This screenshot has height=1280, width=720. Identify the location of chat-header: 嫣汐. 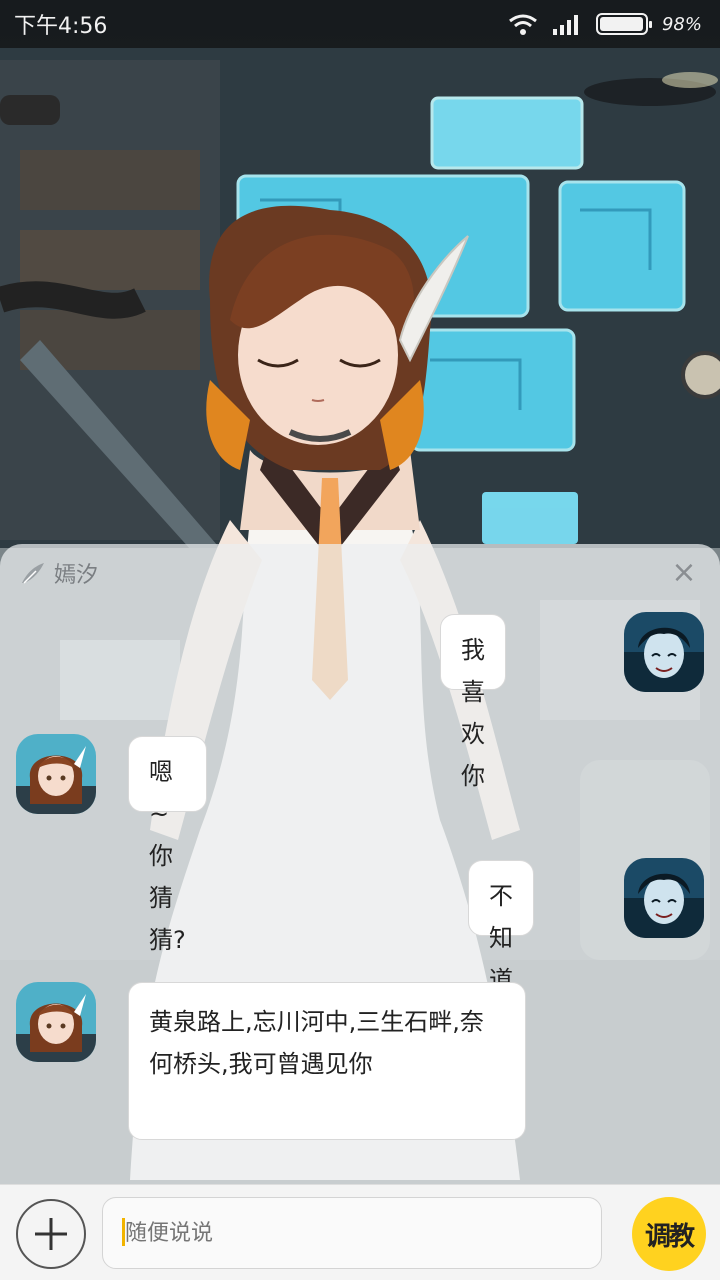
(59, 573).